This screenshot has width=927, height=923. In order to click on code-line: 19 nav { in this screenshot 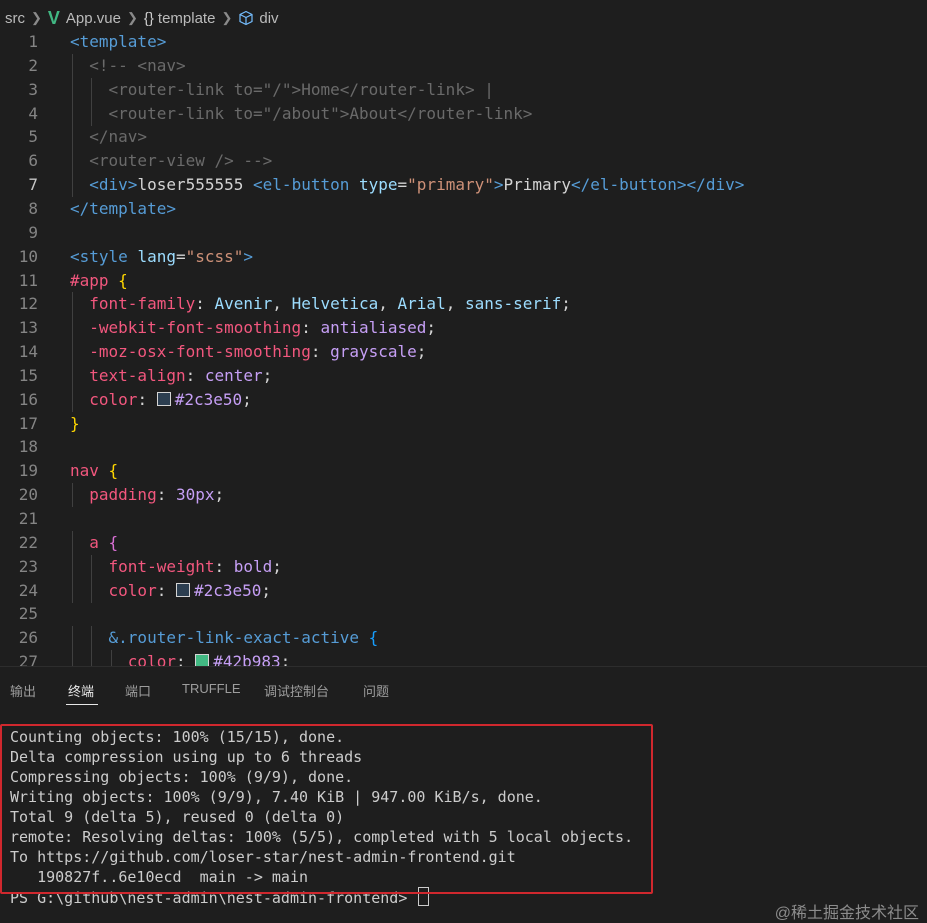, I will do `click(463, 471)`.